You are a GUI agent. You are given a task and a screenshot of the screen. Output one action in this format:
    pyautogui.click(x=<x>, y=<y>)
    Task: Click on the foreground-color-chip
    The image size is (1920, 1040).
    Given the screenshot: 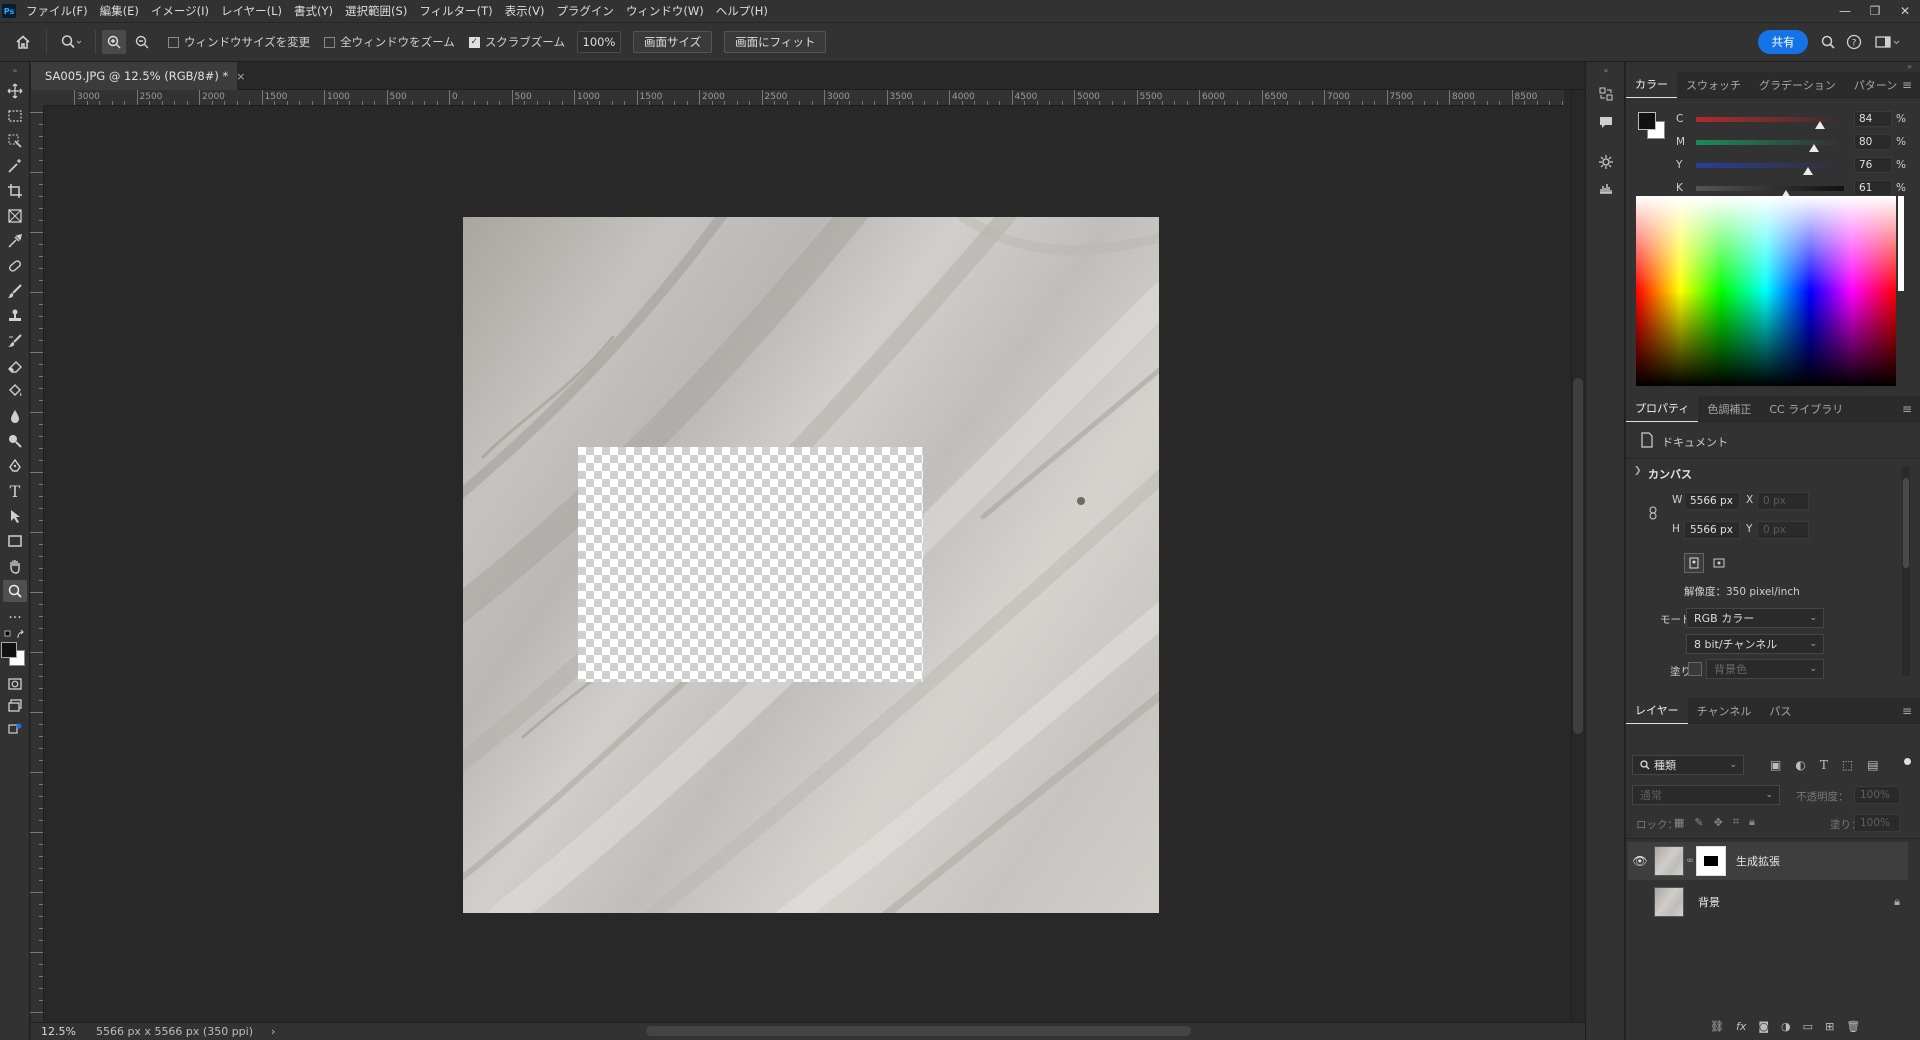 What is the action you would take?
    pyautogui.click(x=1647, y=121)
    